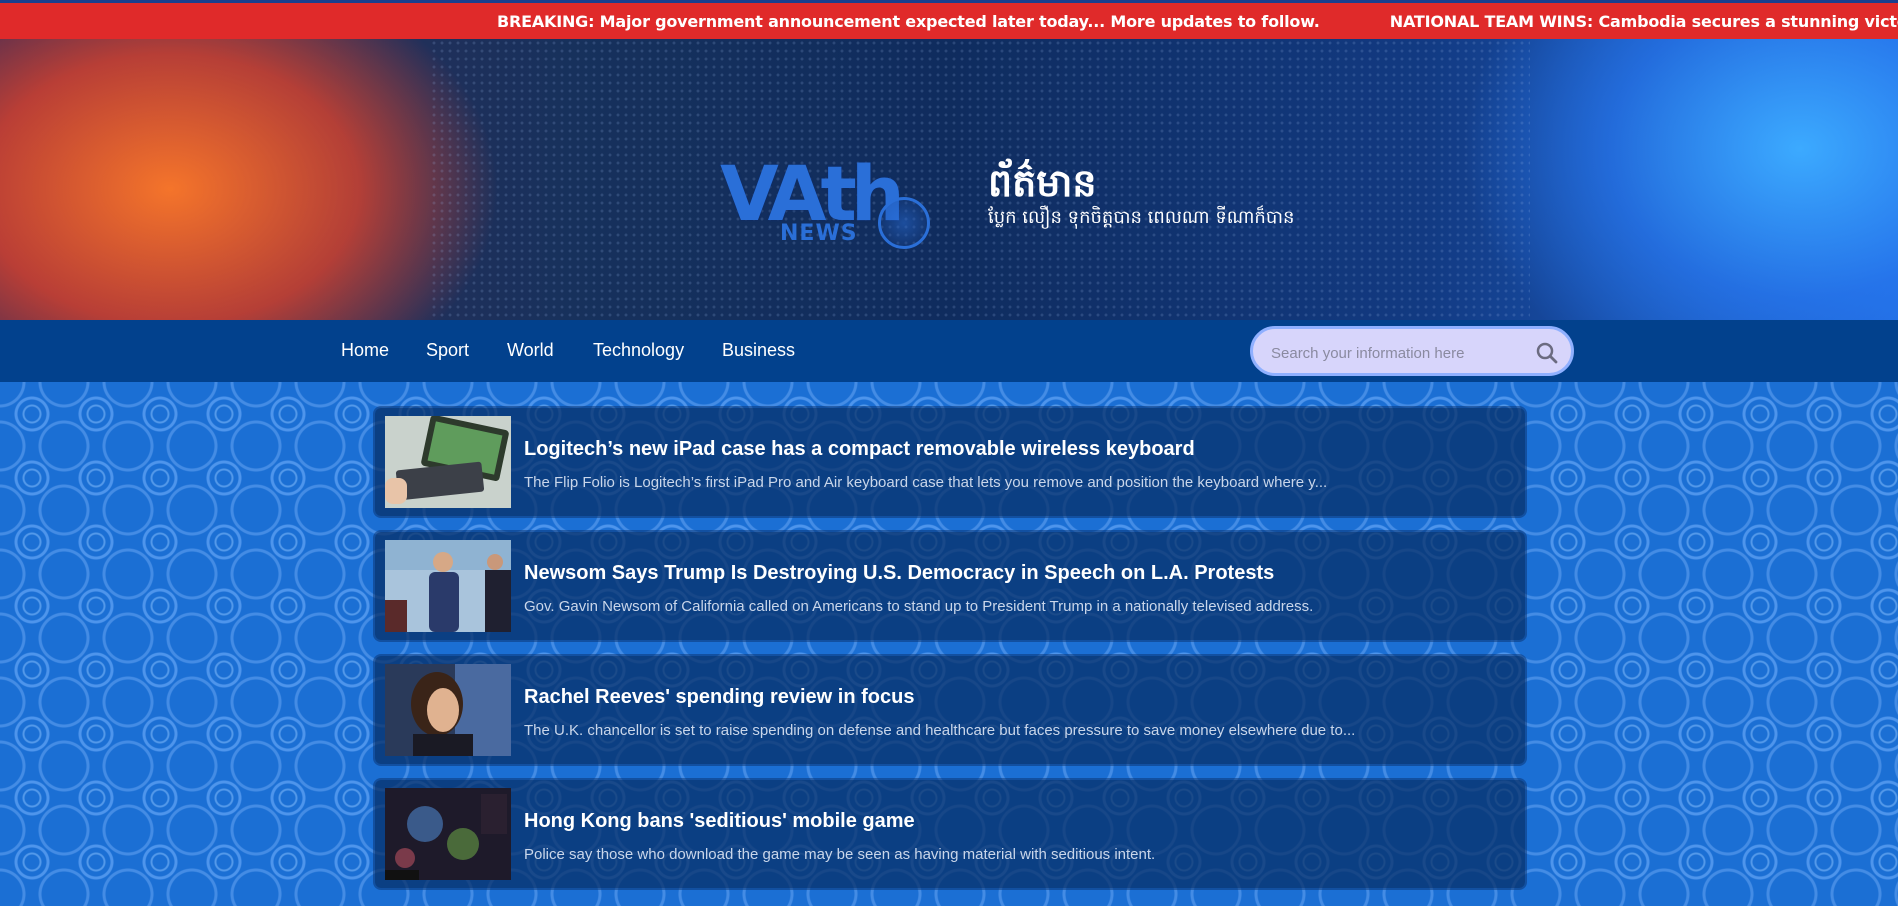 The height and width of the screenshot is (906, 1898). I want to click on search-box, so click(1412, 351).